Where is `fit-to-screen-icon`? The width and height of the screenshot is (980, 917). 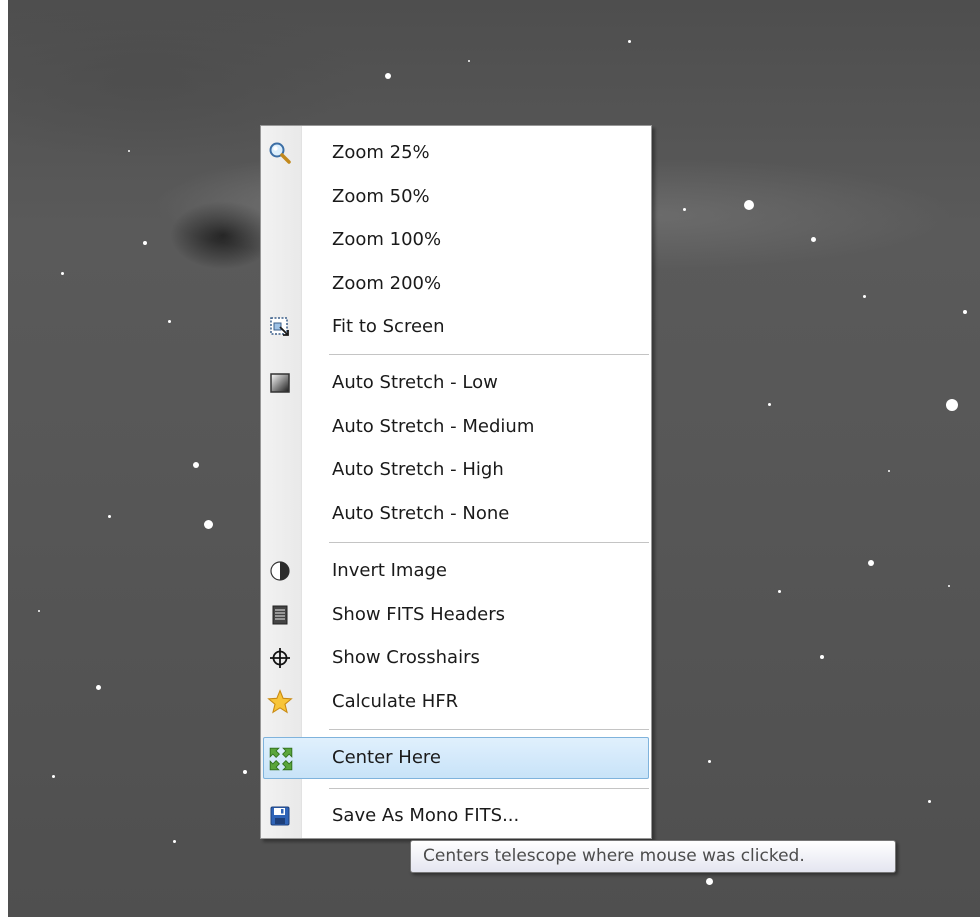
fit-to-screen-icon is located at coordinates (280, 327).